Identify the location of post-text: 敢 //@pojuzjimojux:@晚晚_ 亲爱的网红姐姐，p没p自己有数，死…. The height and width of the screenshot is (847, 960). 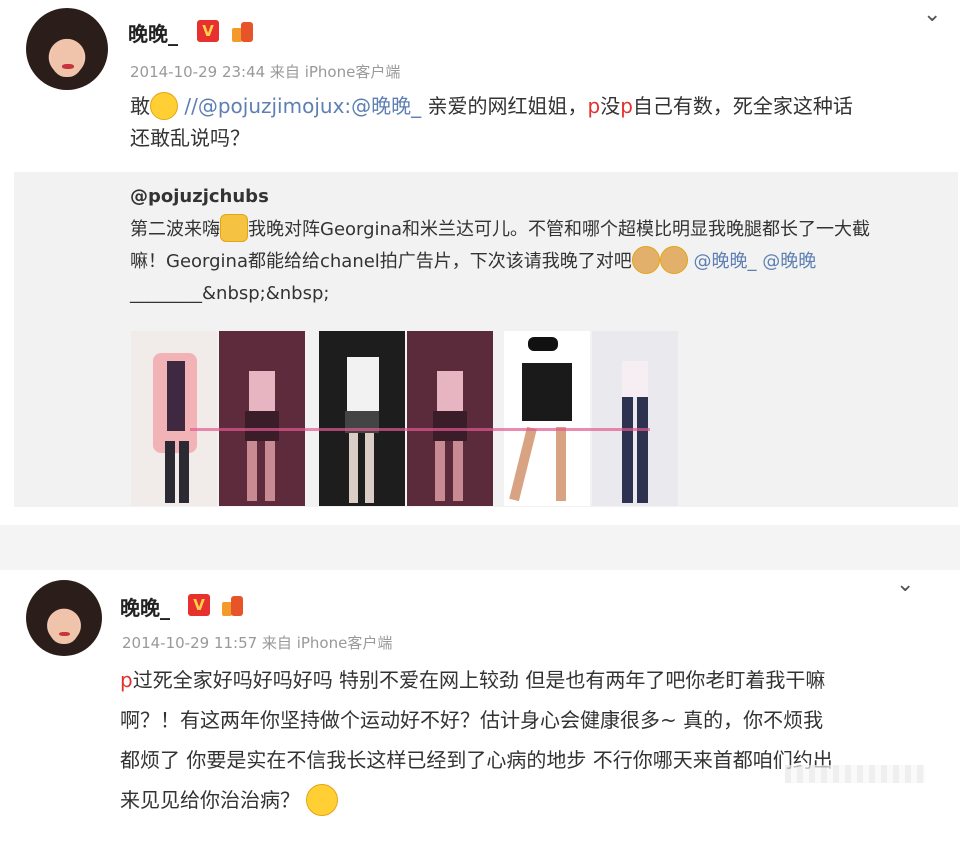
(535, 122).